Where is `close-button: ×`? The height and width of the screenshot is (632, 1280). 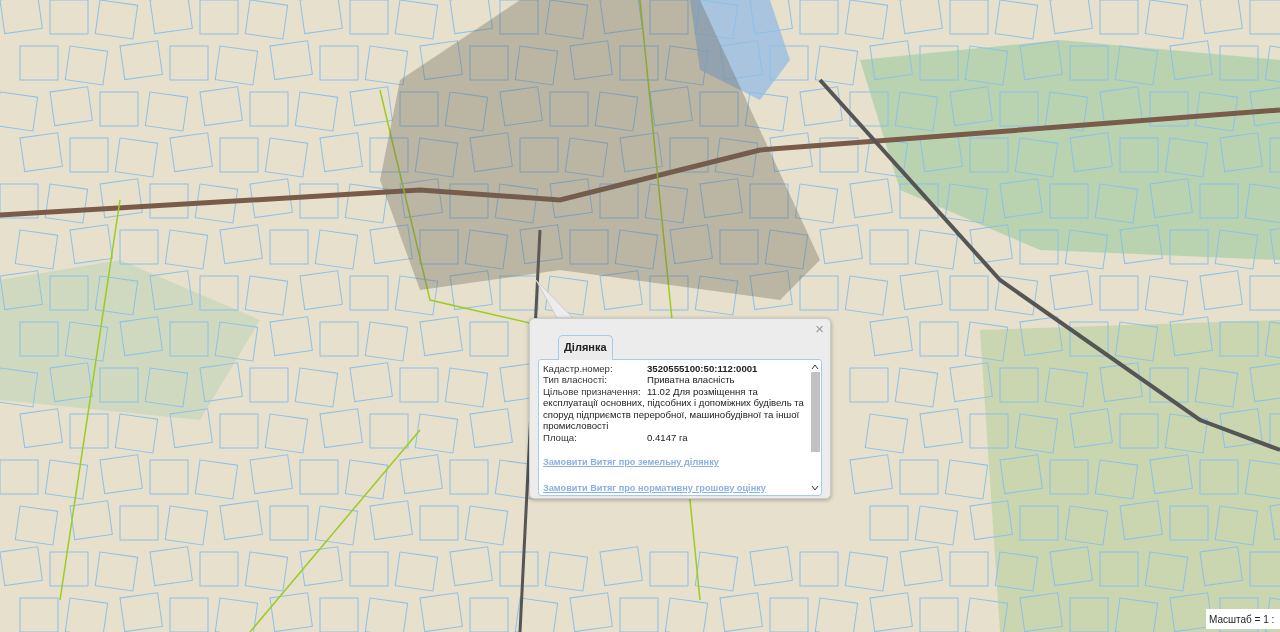 close-button: × is located at coordinates (819, 328).